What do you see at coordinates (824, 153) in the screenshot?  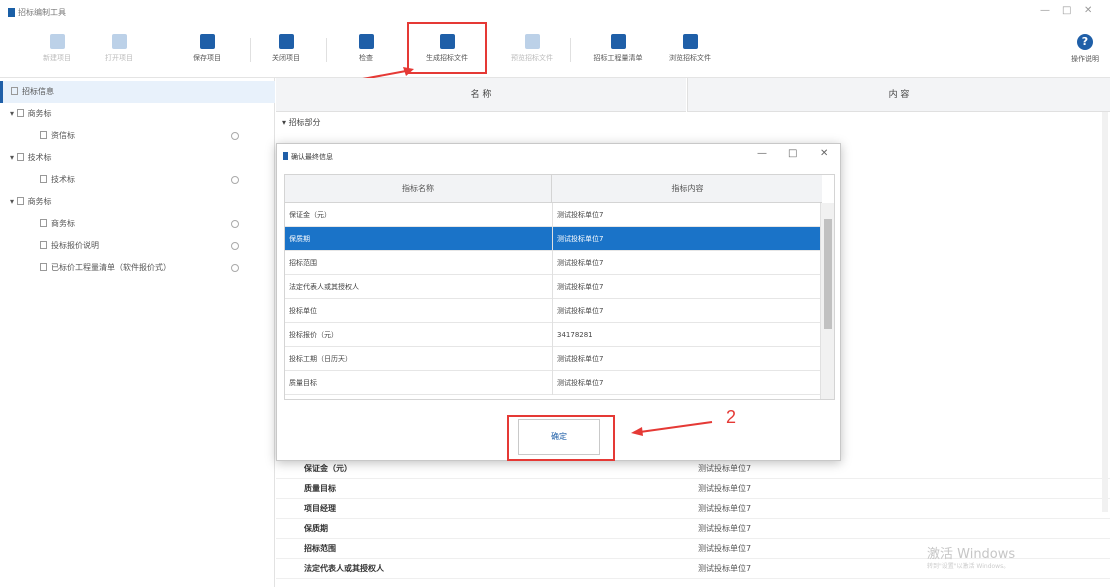 I see `dialog-close-icon: ✕` at bounding box center [824, 153].